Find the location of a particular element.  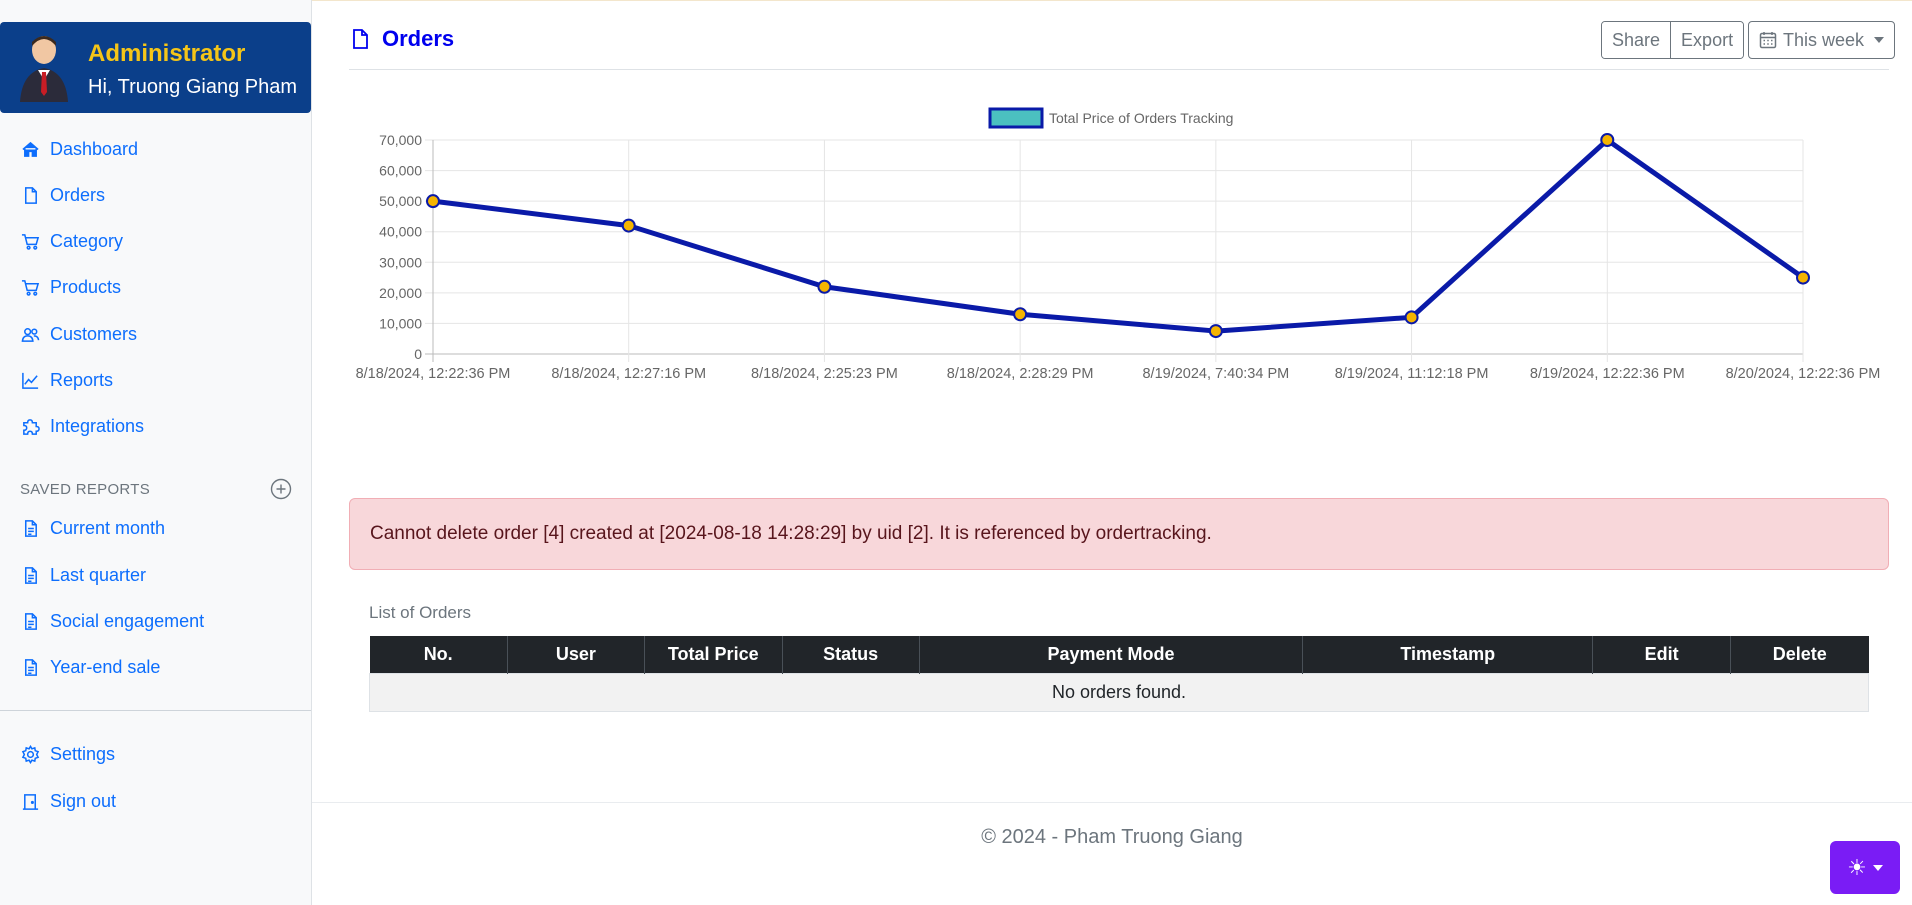

sun-icon: ☀ is located at coordinates (1857, 867).